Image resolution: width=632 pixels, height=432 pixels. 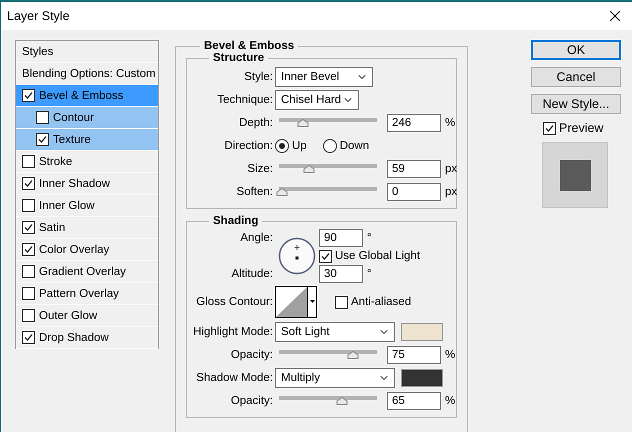 What do you see at coordinates (381, 302) in the screenshot?
I see `checkbox-label: Anti-aliased` at bounding box center [381, 302].